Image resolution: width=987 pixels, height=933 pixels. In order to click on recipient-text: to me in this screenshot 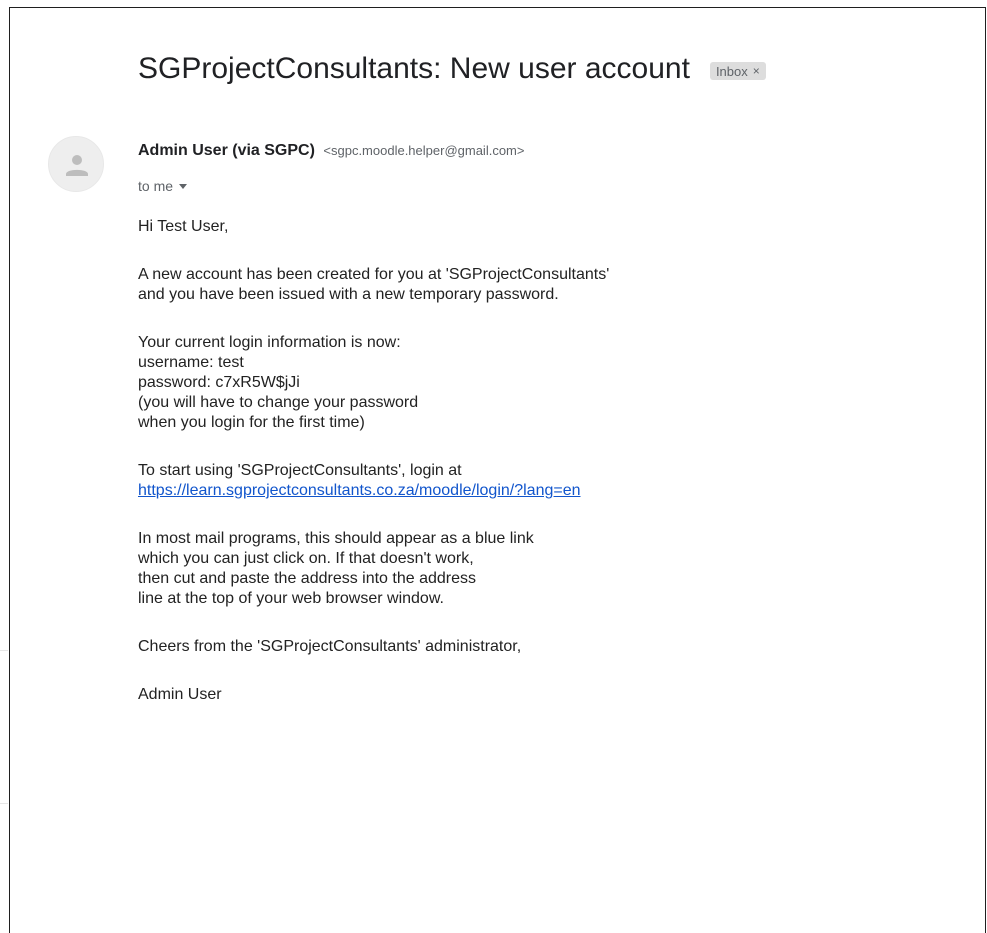, I will do `click(156, 186)`.